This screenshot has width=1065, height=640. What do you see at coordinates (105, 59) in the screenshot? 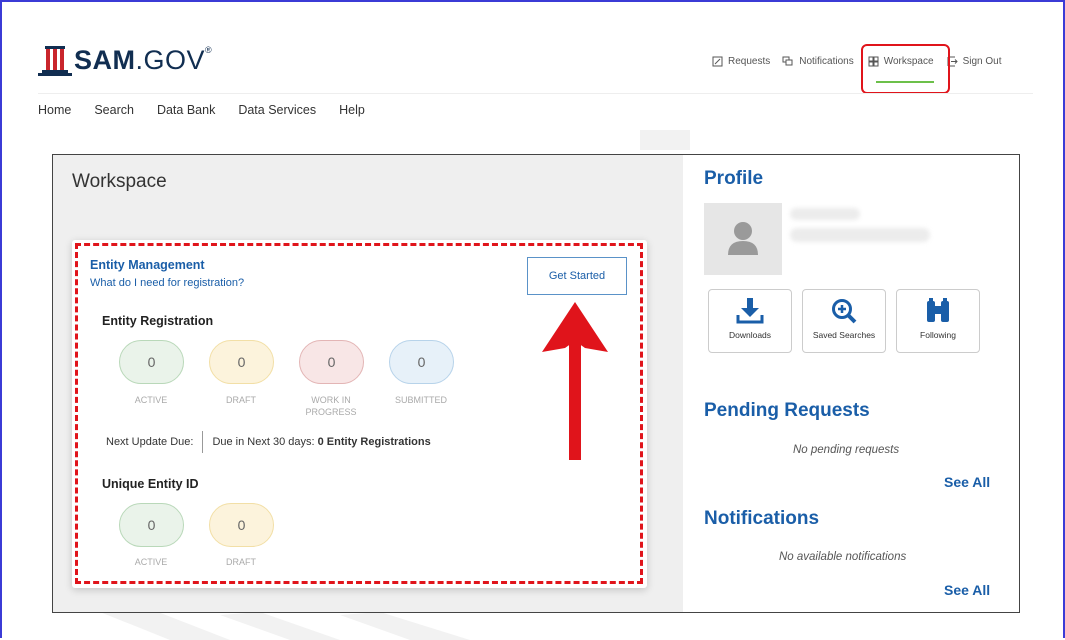
I see `brand-bold: SAM` at bounding box center [105, 59].